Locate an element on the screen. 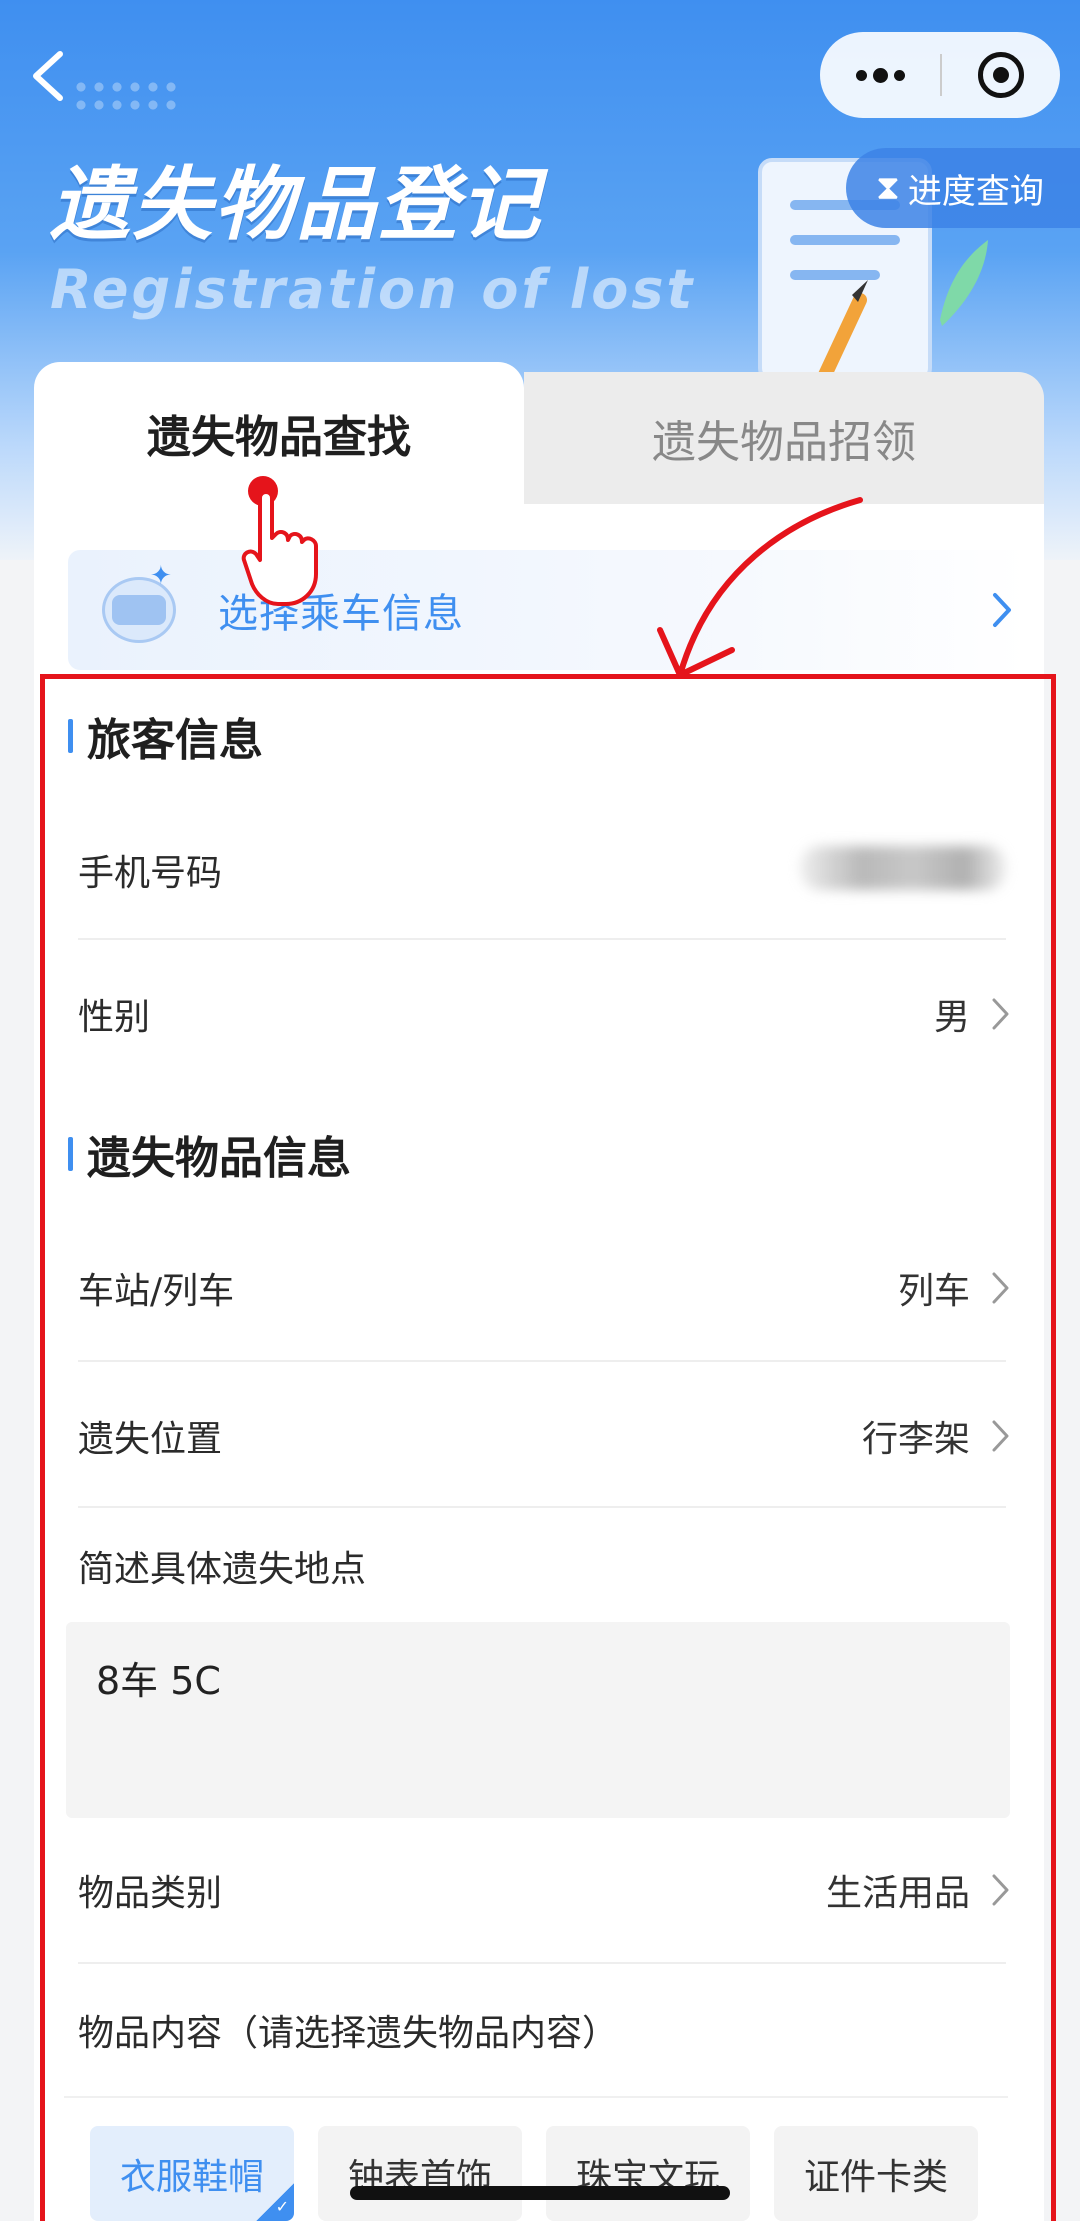  item-content-label-row: 物品内容（请选择遗失物品内容） is located at coordinates (550, 2030).